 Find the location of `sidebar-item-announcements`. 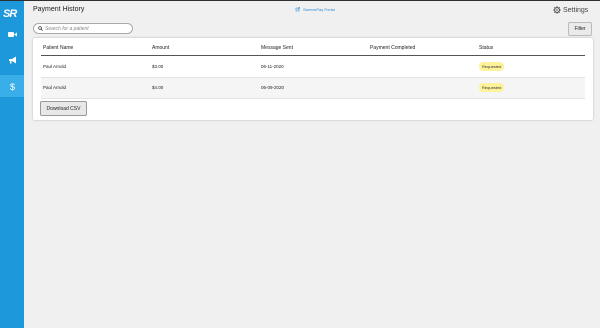

sidebar-item-announcements is located at coordinates (12, 60).